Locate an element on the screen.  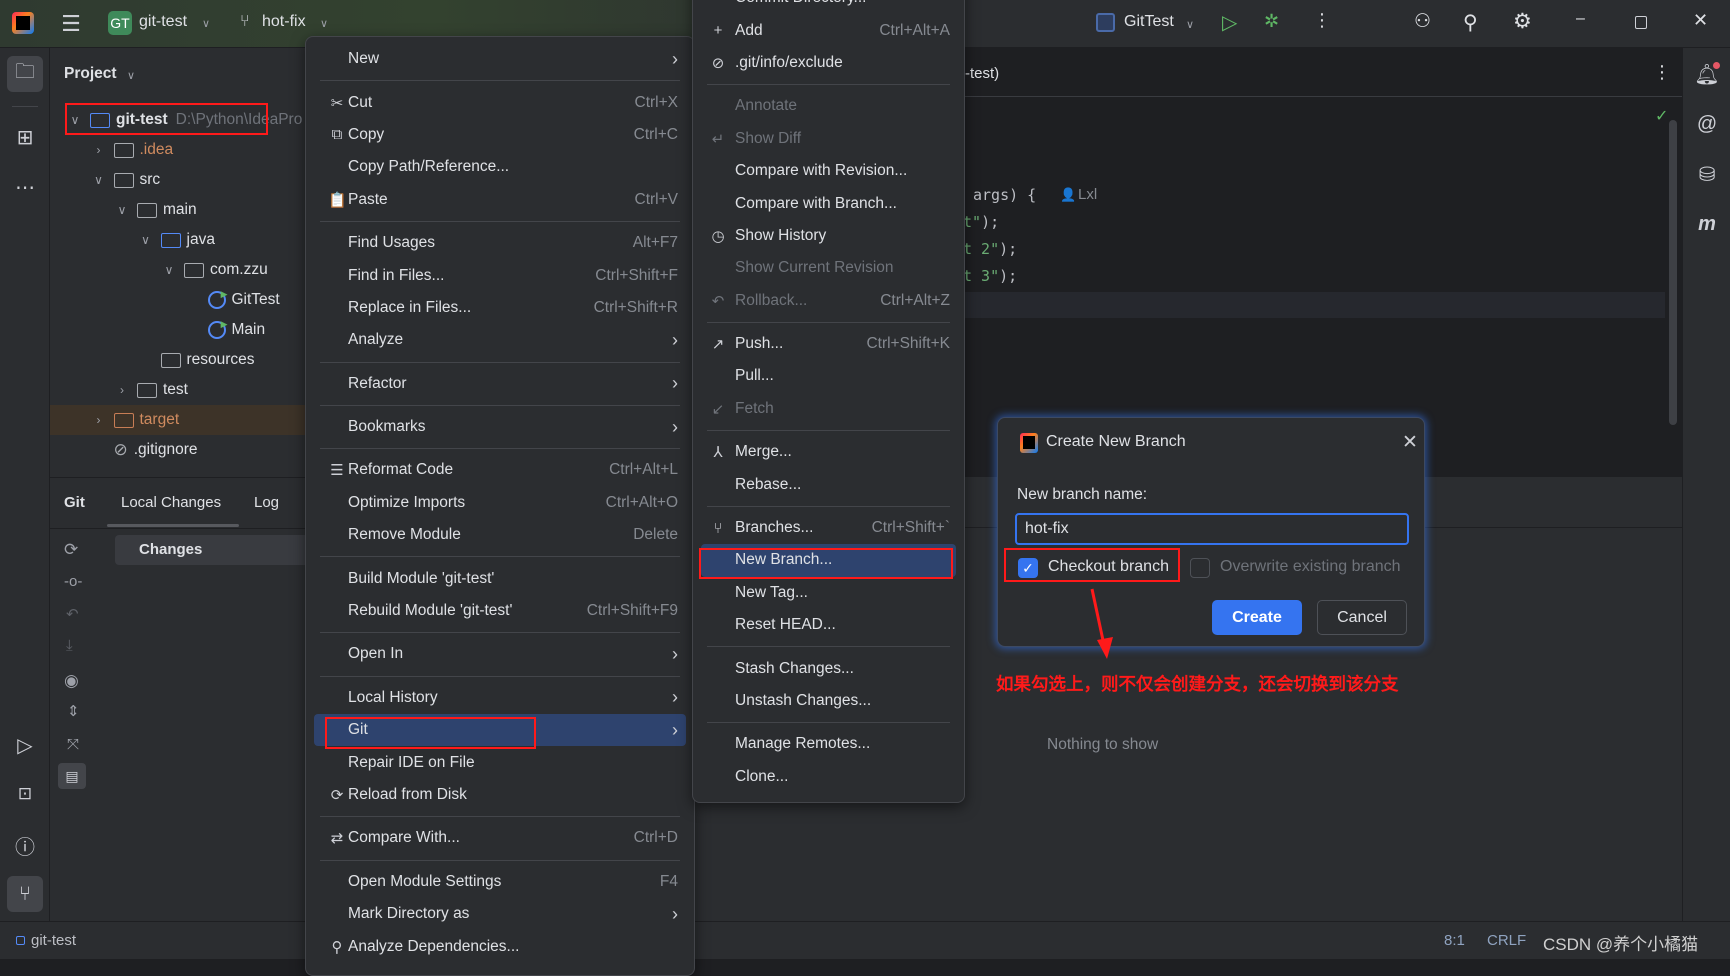
tree-item: ∨ com.zzu is located at coordinates (177, 270).